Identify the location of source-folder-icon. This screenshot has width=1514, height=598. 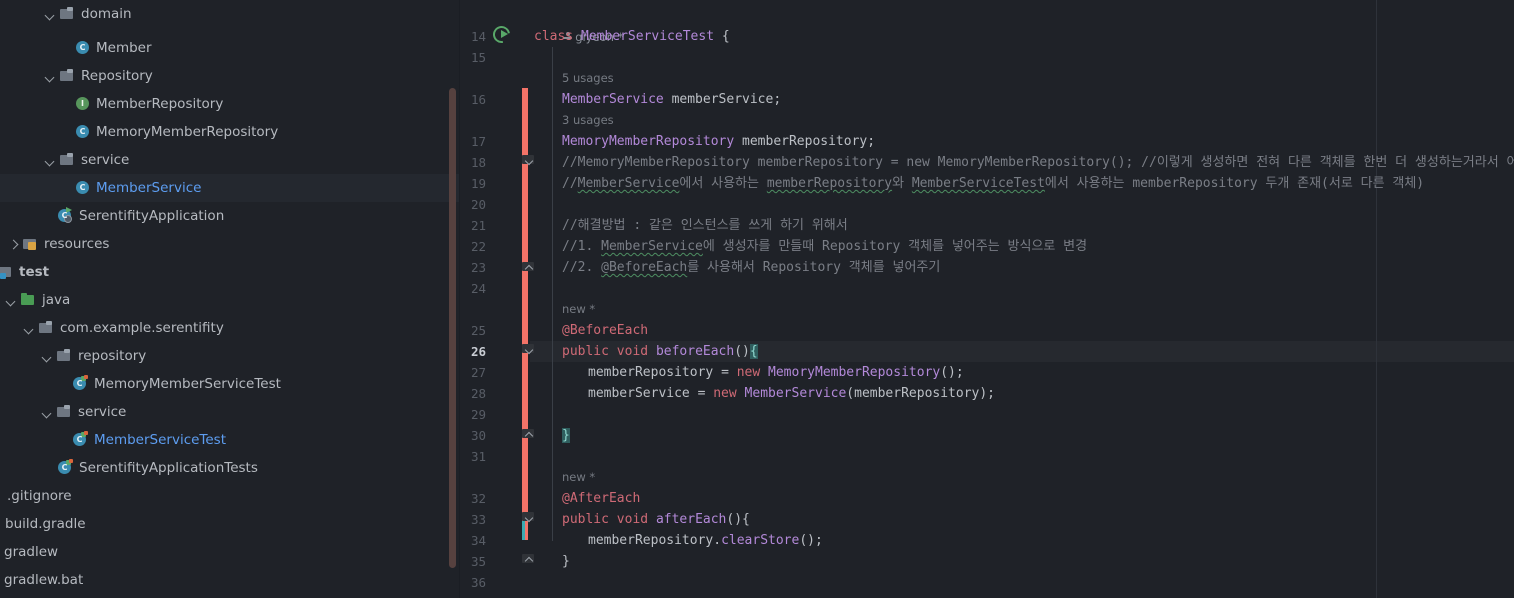
(28, 300).